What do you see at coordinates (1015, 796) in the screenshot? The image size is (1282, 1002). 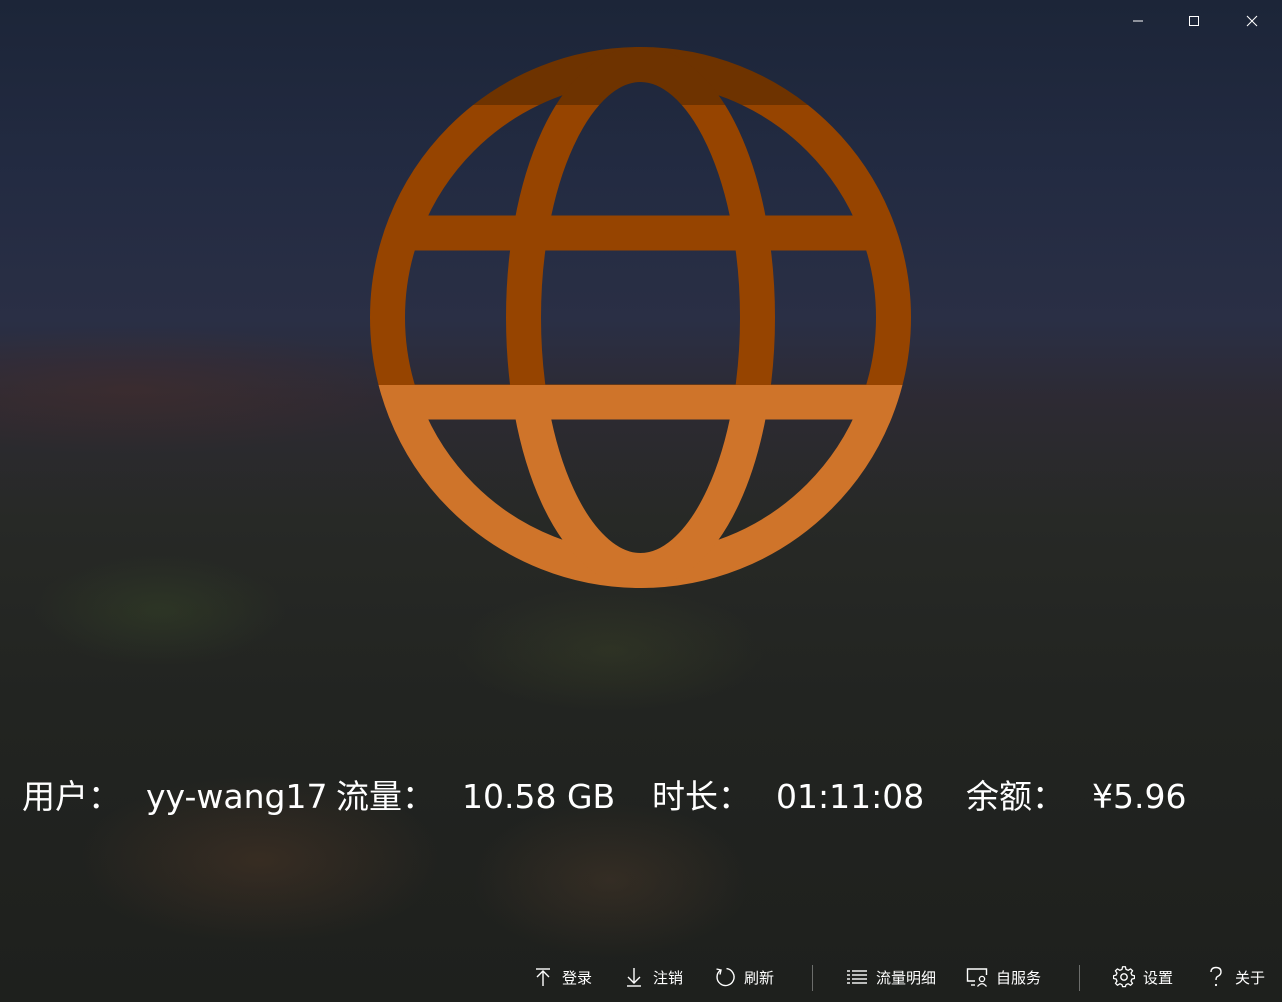 I see `balance-label: 余额：` at bounding box center [1015, 796].